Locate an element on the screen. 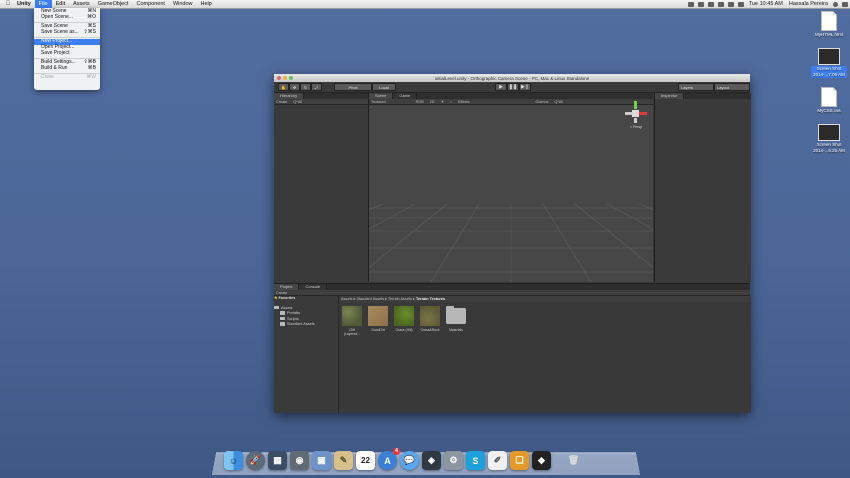 The width and height of the screenshot is (850, 478). rotate-tool-icon: ↻ is located at coordinates (305, 87).